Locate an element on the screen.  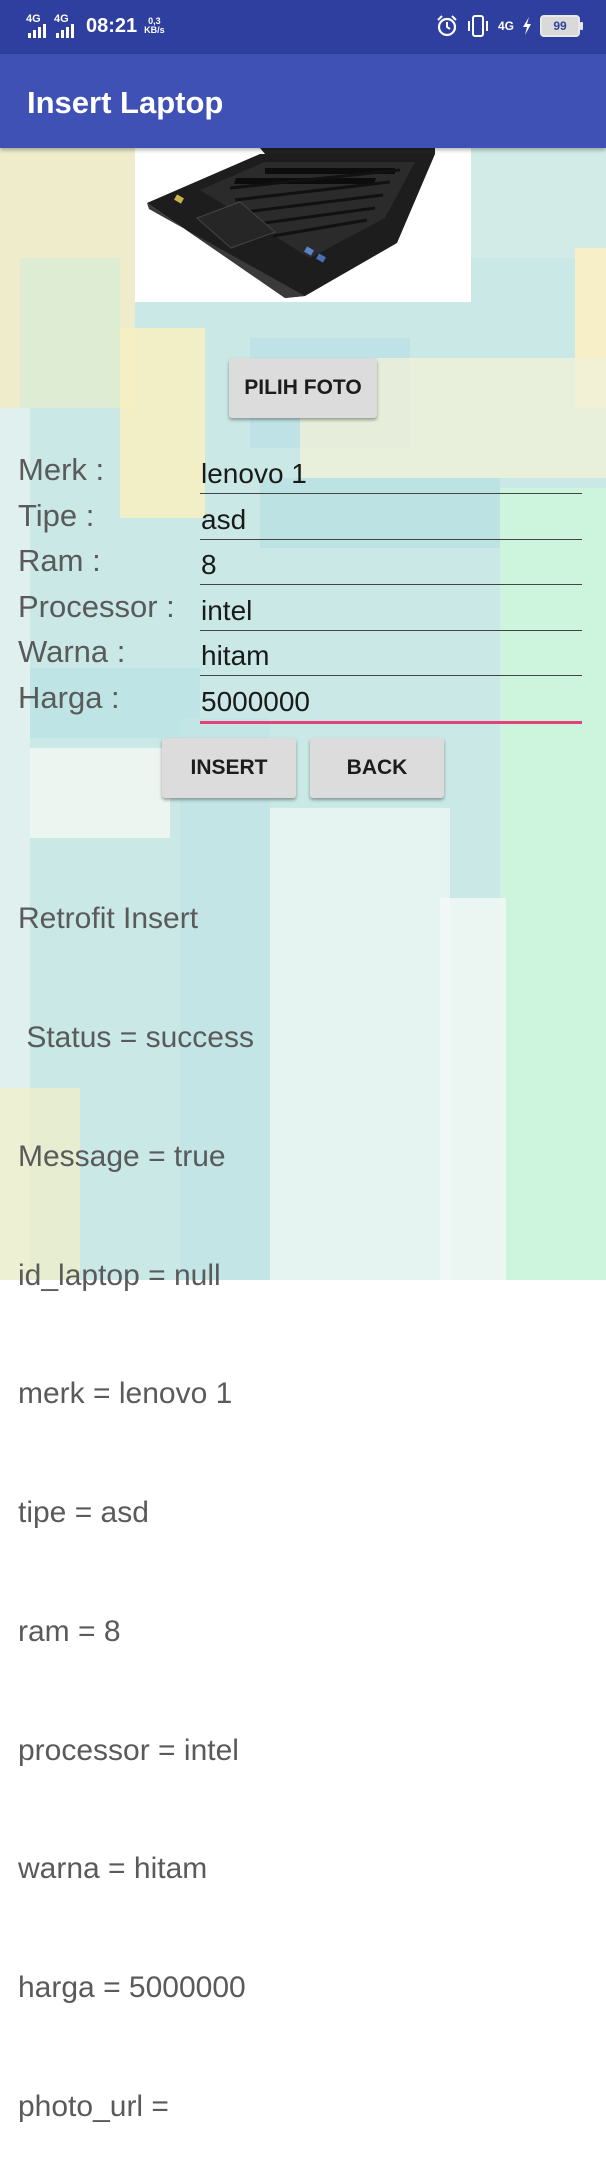
laptop-image is located at coordinates (291, 223).